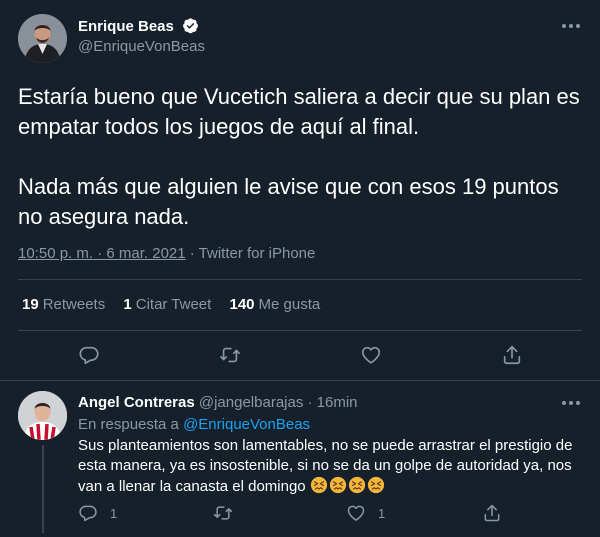  Describe the element at coordinates (42, 38) in the screenshot. I see `author-avatar` at that location.